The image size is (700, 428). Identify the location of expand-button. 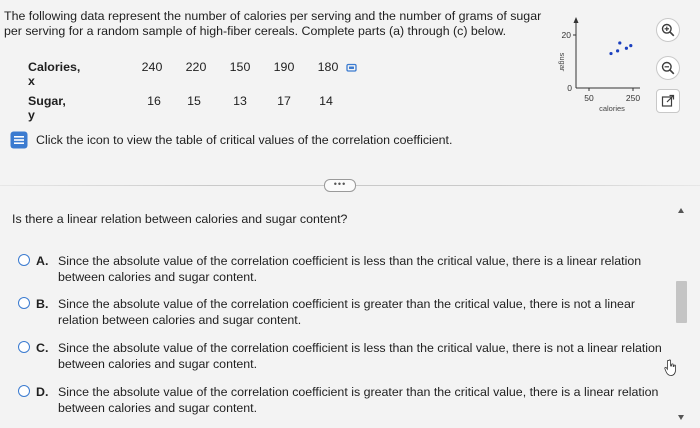
(668, 101).